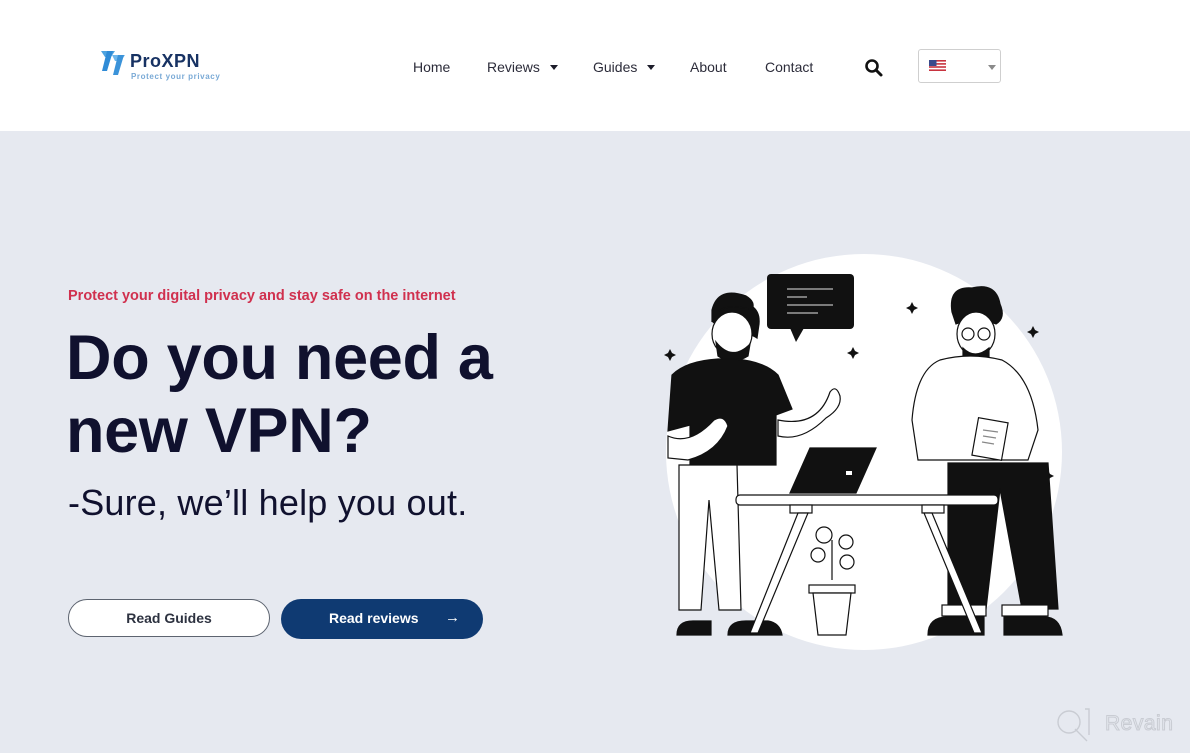 The width and height of the screenshot is (1190, 753). I want to click on read-guides-label: Read Guides, so click(169, 618).